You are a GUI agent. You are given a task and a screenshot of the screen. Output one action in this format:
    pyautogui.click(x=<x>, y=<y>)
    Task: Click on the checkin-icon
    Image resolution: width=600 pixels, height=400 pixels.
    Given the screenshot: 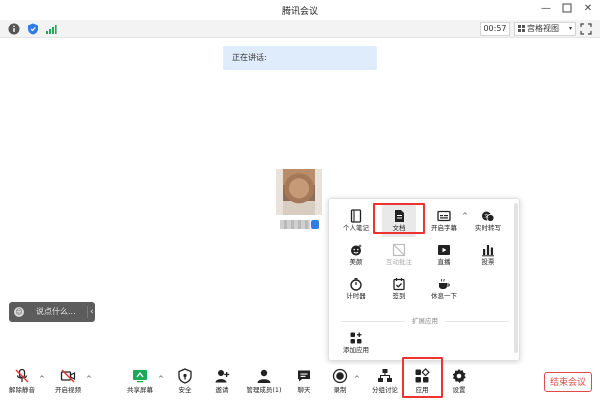 What is the action you would take?
    pyautogui.click(x=399, y=284)
    